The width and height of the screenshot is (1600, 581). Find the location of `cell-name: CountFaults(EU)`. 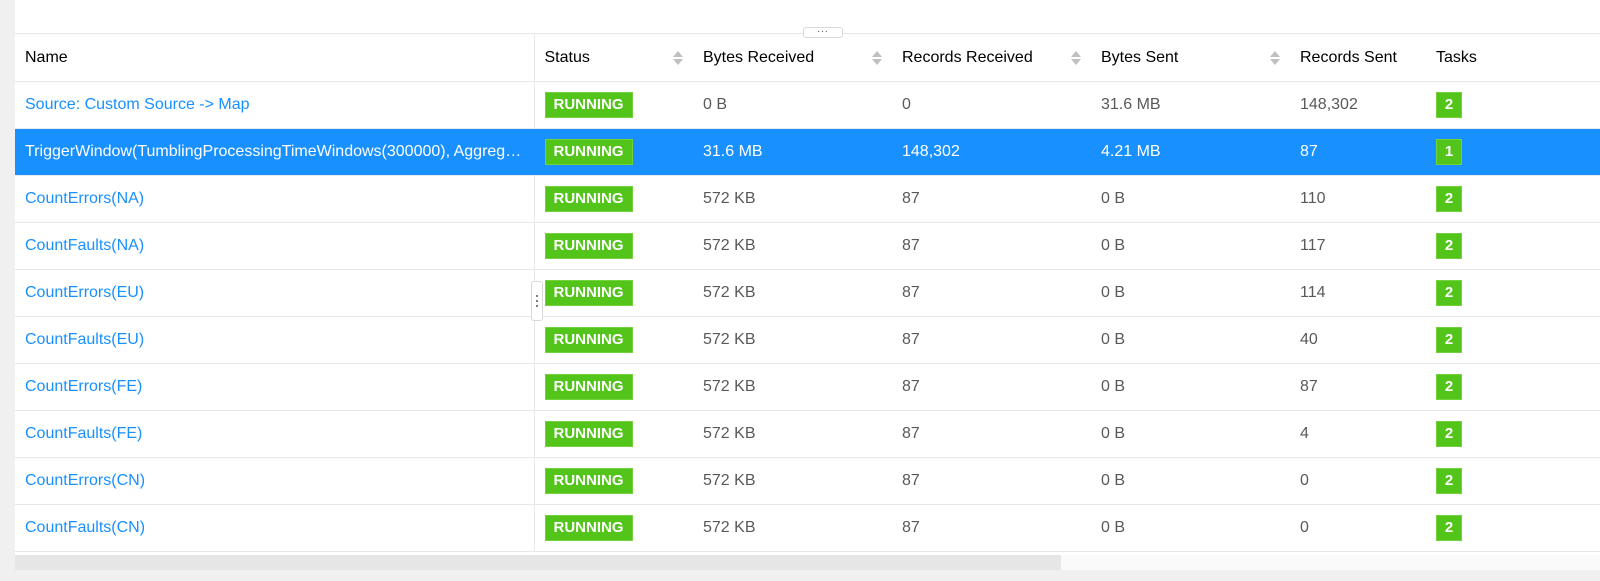

cell-name: CountFaults(EU) is located at coordinates (275, 340).